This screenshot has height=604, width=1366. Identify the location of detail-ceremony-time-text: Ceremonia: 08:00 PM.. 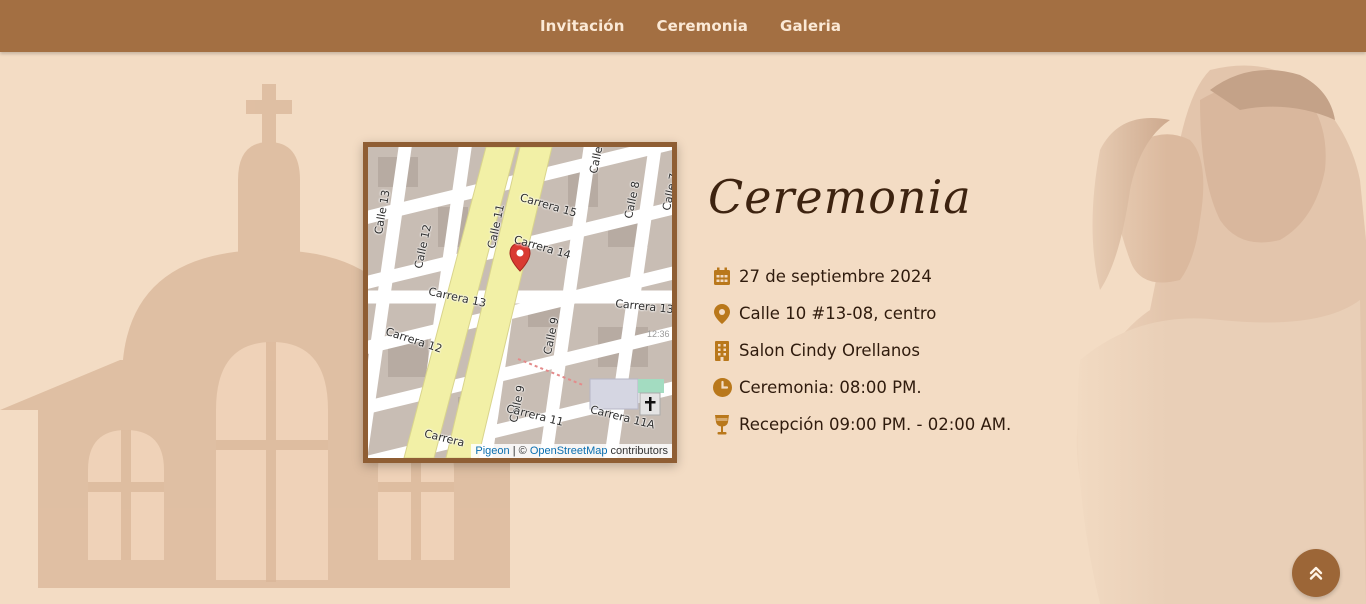
(830, 387).